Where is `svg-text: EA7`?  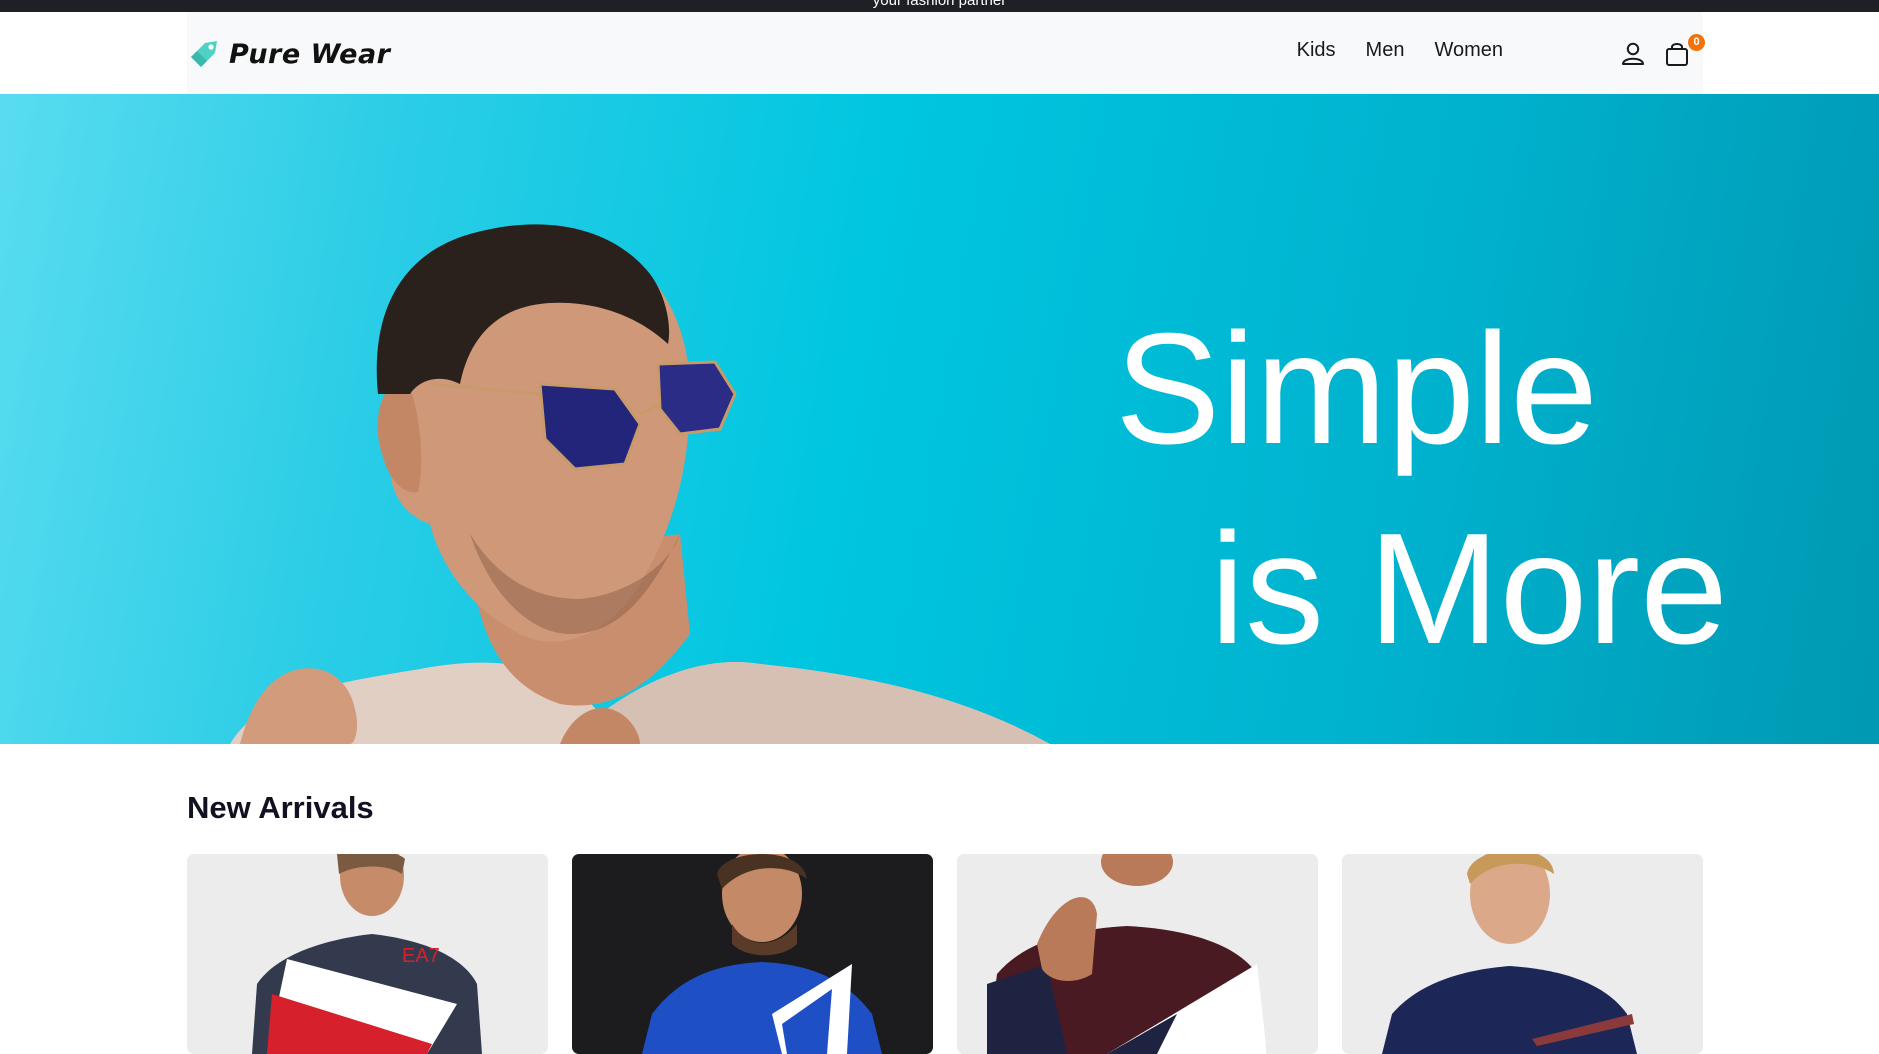 svg-text: EA7 is located at coordinates (421, 956).